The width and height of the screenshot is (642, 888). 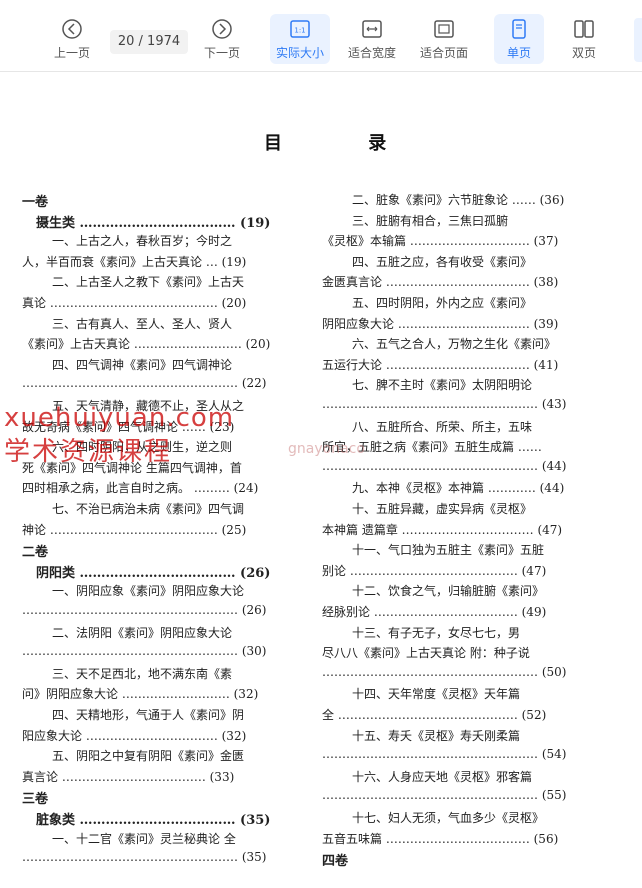 What do you see at coordinates (140, 488) in the screenshot?
I see `left_column-entry-line: 四时相承之病，此言自时之病。 ……… (24)` at bounding box center [140, 488].